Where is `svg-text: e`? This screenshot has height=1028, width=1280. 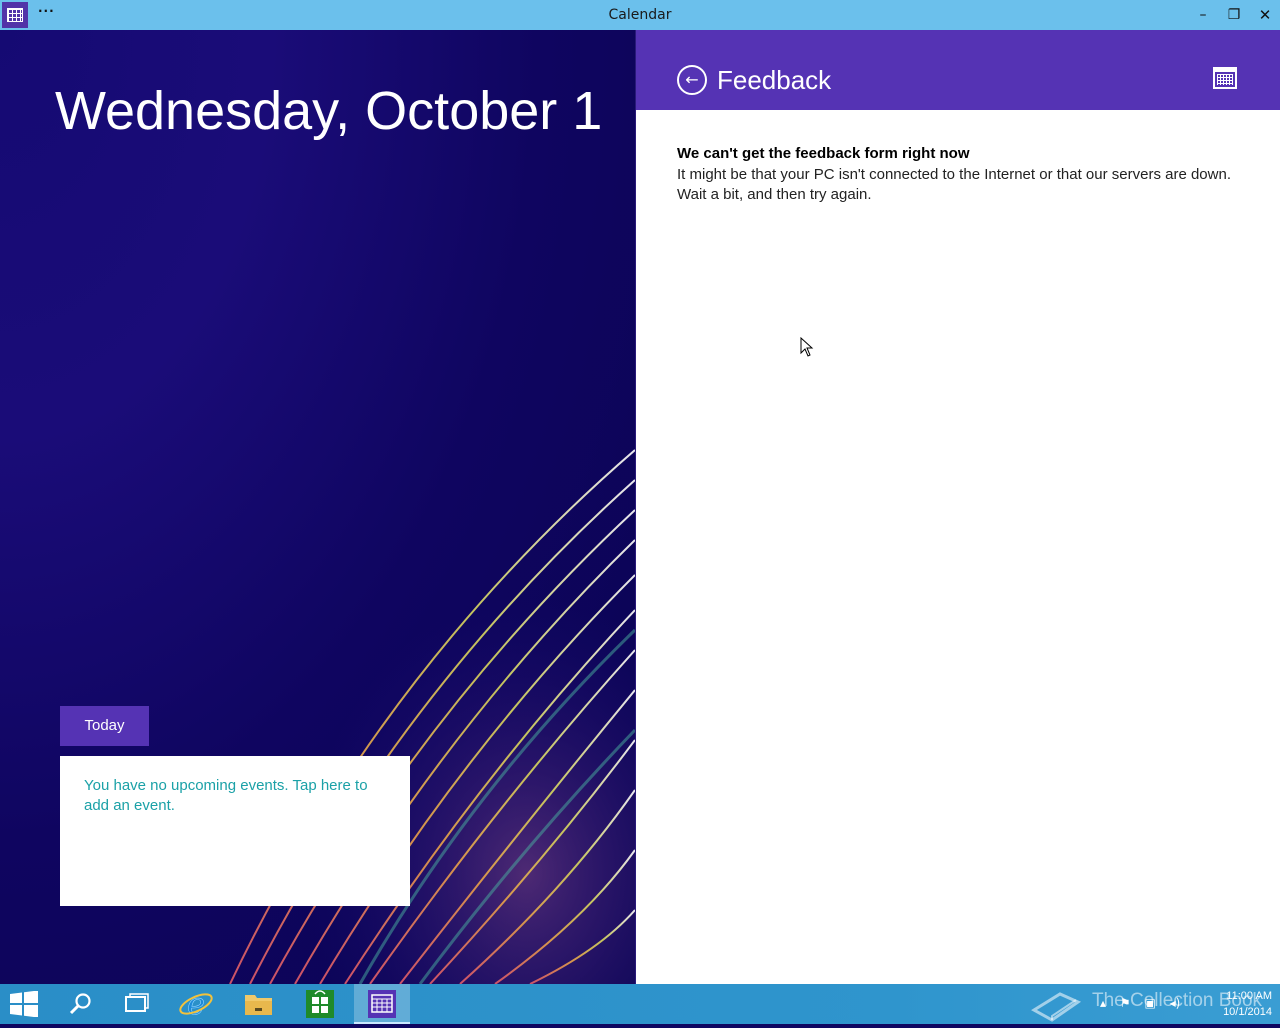
svg-text: e is located at coordinates (196, 1004).